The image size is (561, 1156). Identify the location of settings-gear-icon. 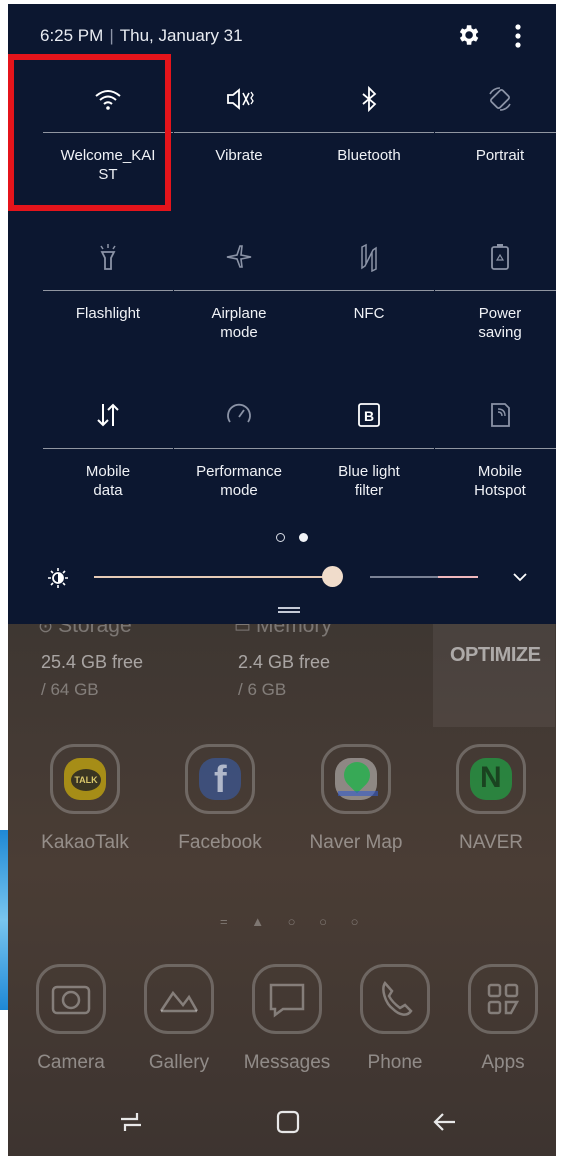
(468, 35).